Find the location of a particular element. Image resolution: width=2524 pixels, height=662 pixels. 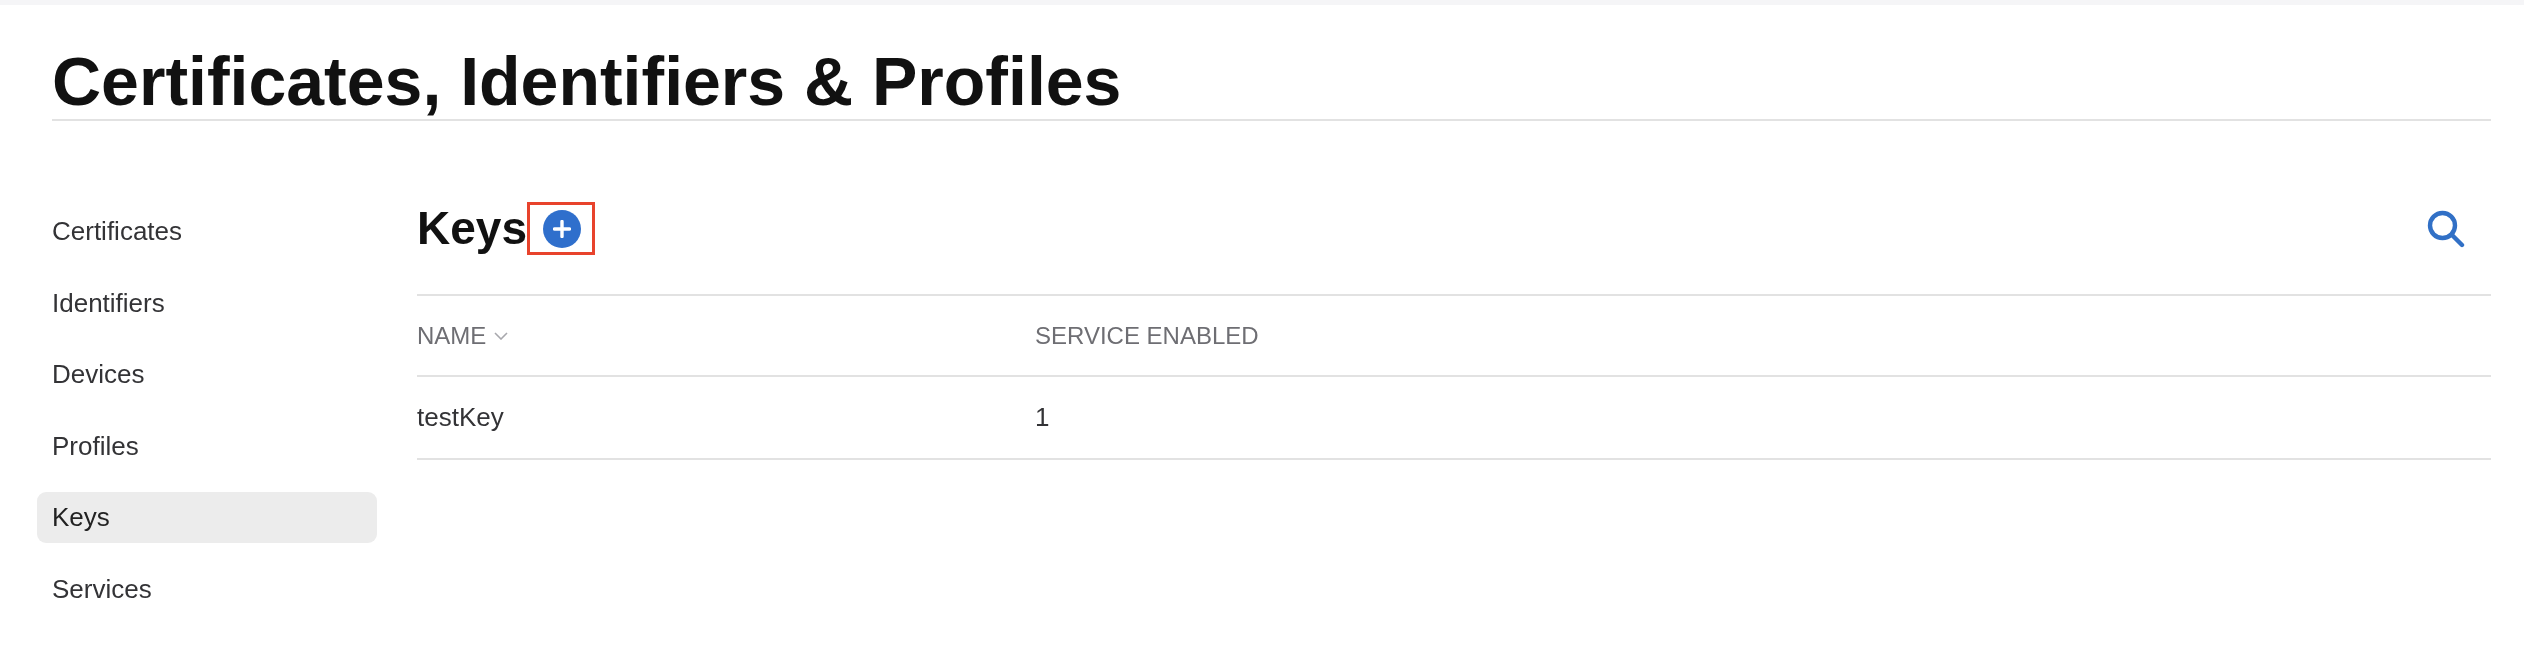

table-cell-text: 1 is located at coordinates (1042, 417).